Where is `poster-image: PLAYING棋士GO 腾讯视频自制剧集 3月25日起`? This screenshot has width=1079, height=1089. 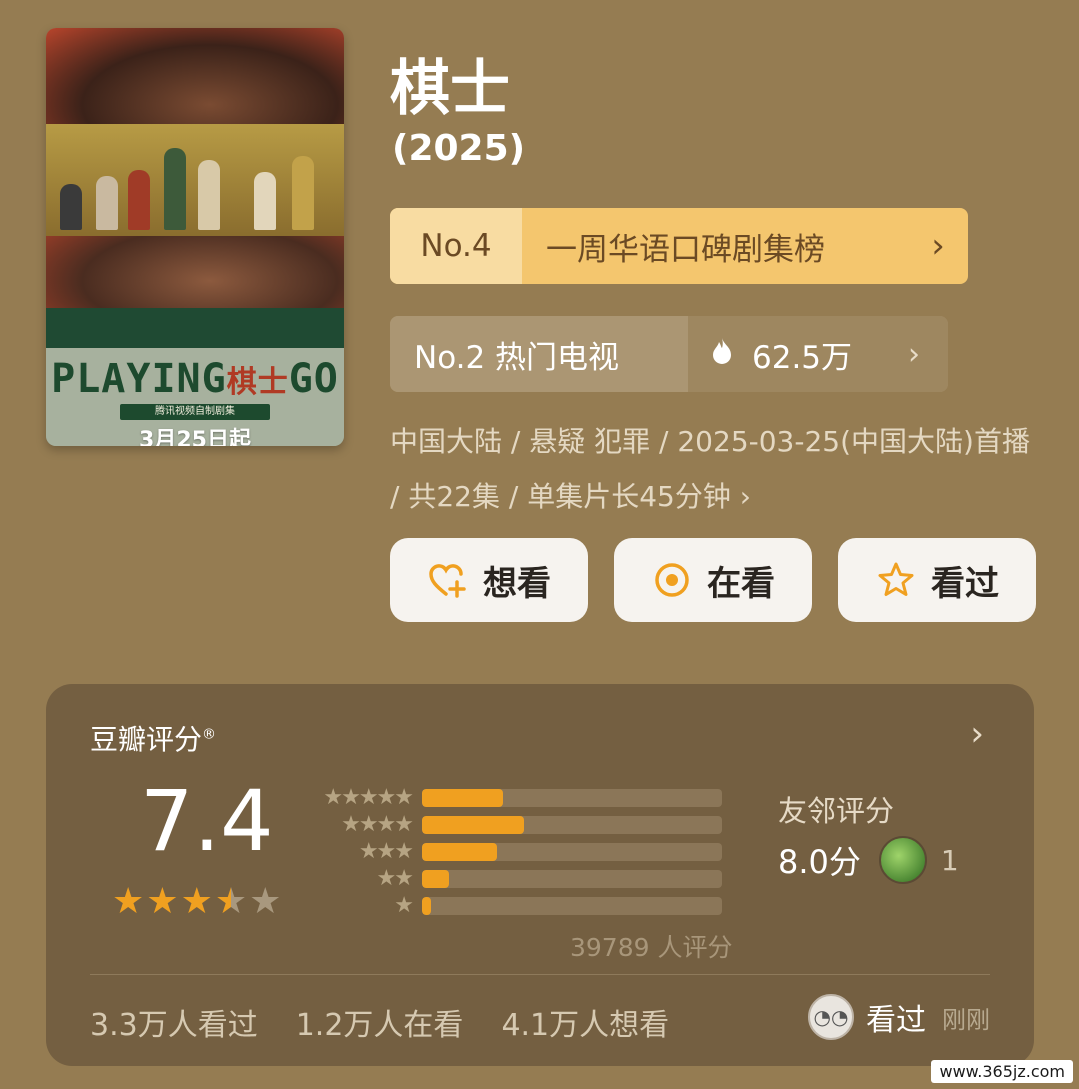
poster-image: PLAYING棋士GO 腾讯视频自制剧集 3月25日起 is located at coordinates (195, 237).